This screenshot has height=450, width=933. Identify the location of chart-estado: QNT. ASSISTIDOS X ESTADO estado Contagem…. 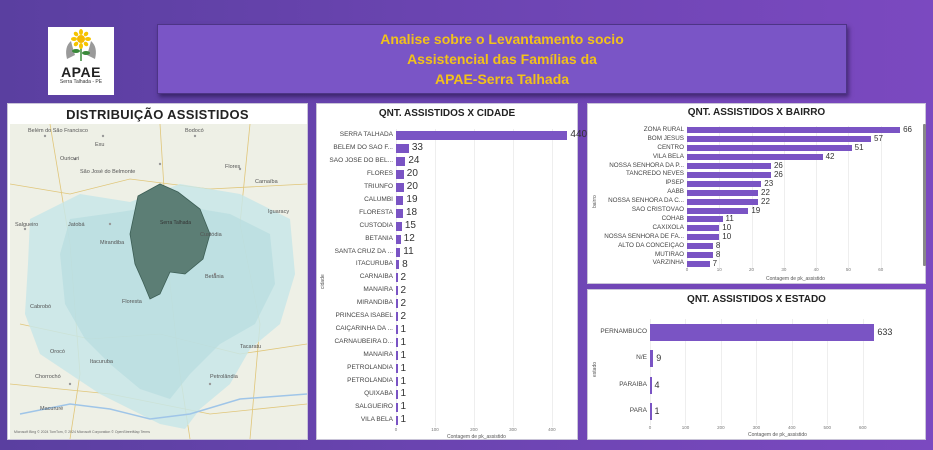
(756, 364).